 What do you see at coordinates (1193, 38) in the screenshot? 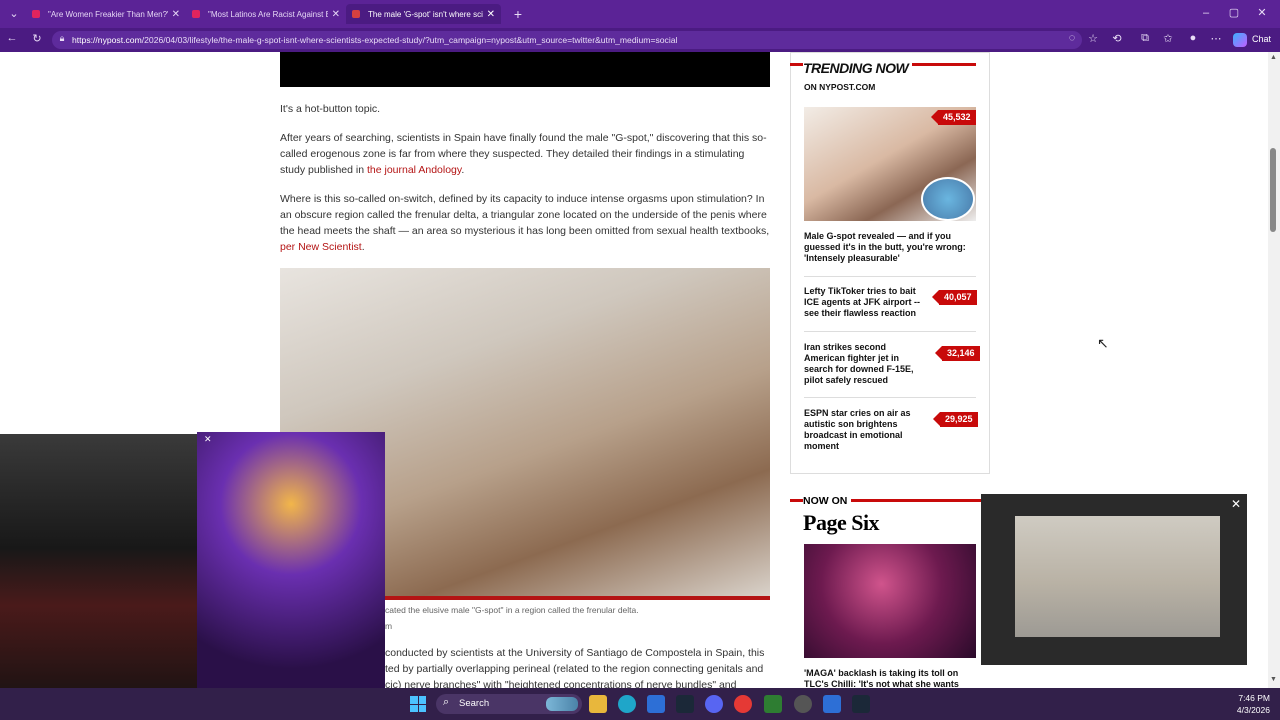
I see `profile-avatar-icon: ●` at bounding box center [1193, 38].